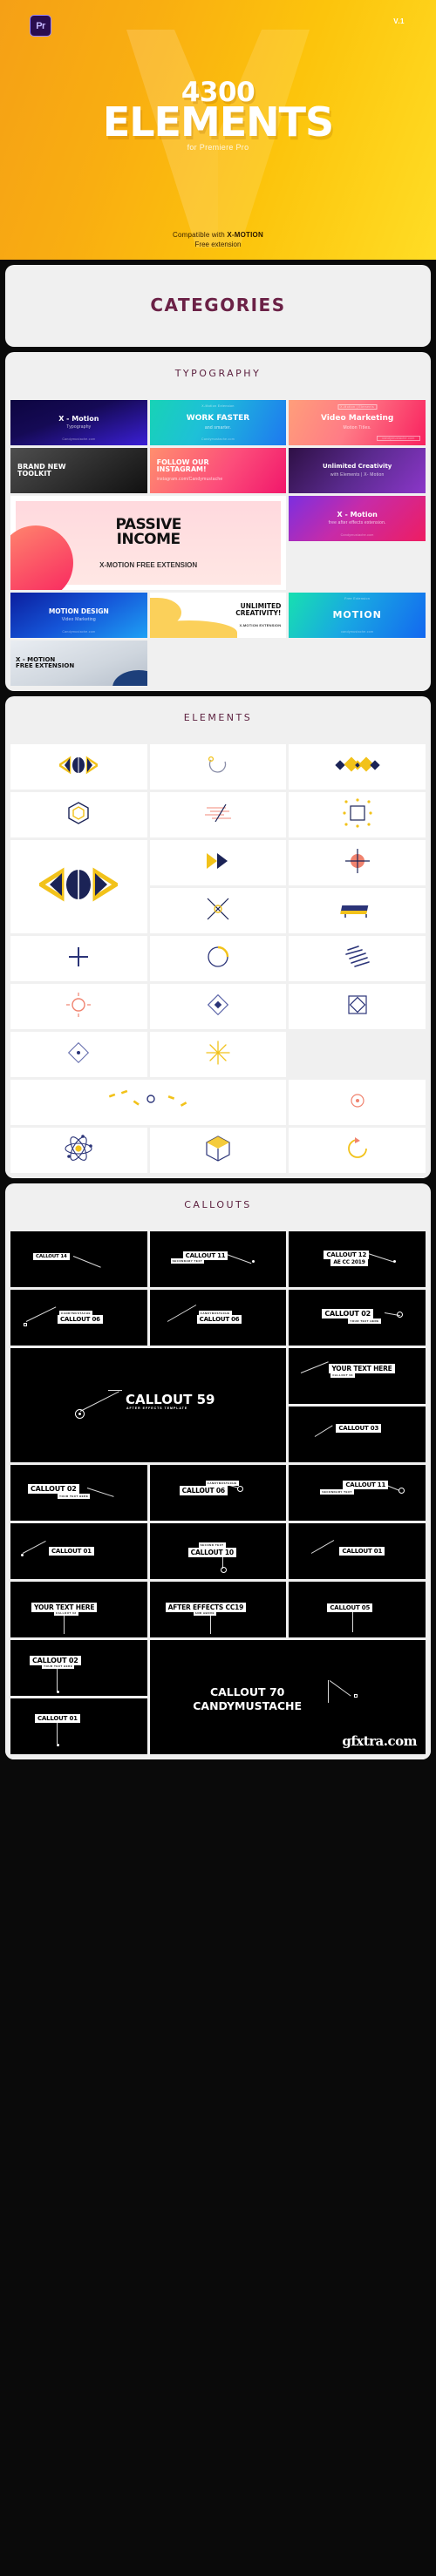 The height and width of the screenshot is (2576, 436). I want to click on callout-label: CALLOUT 14, so click(51, 1256).